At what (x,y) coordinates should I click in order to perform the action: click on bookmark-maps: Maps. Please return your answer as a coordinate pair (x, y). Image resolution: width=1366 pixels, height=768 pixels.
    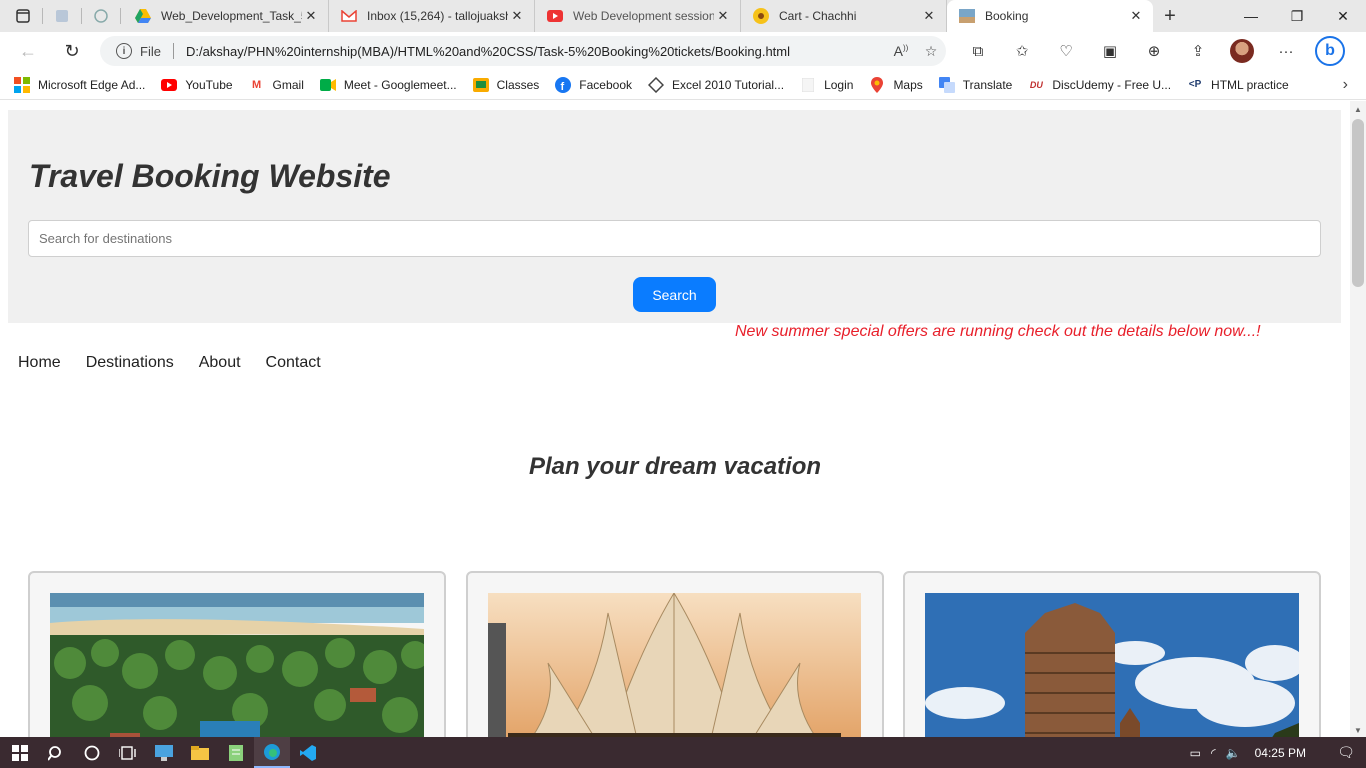
    Looking at the image, I should click on (896, 84).